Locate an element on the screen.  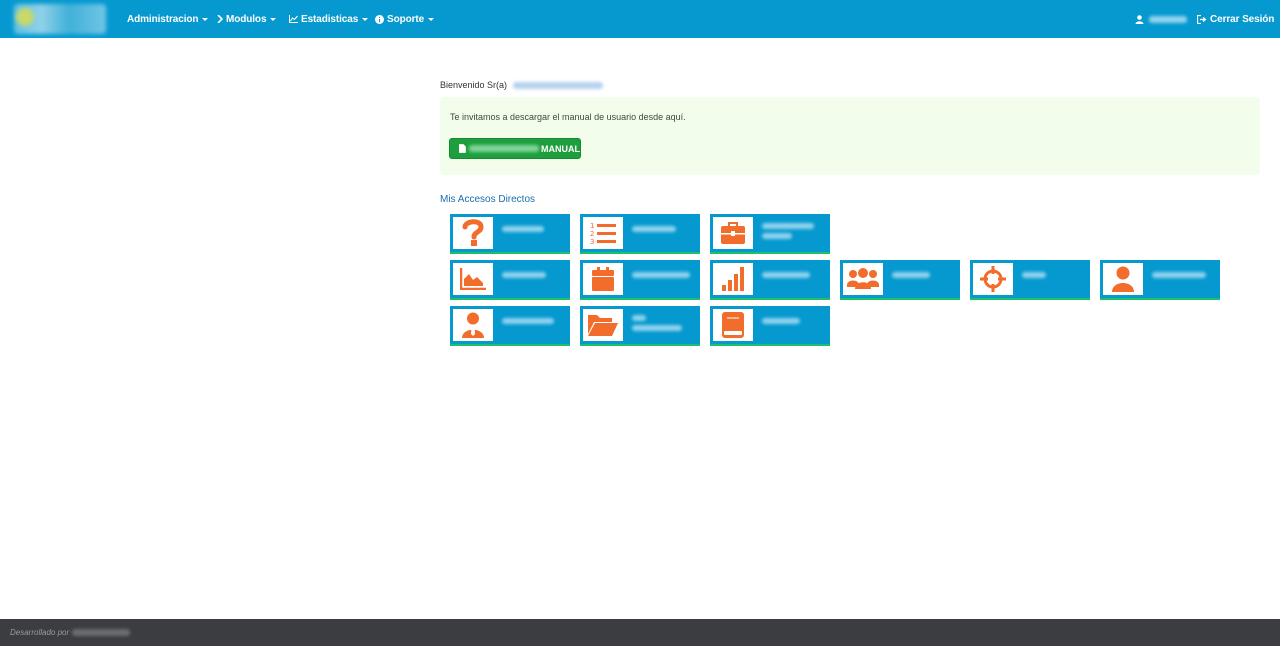
menu-soporte: Soporte is located at coordinates (405, 19).